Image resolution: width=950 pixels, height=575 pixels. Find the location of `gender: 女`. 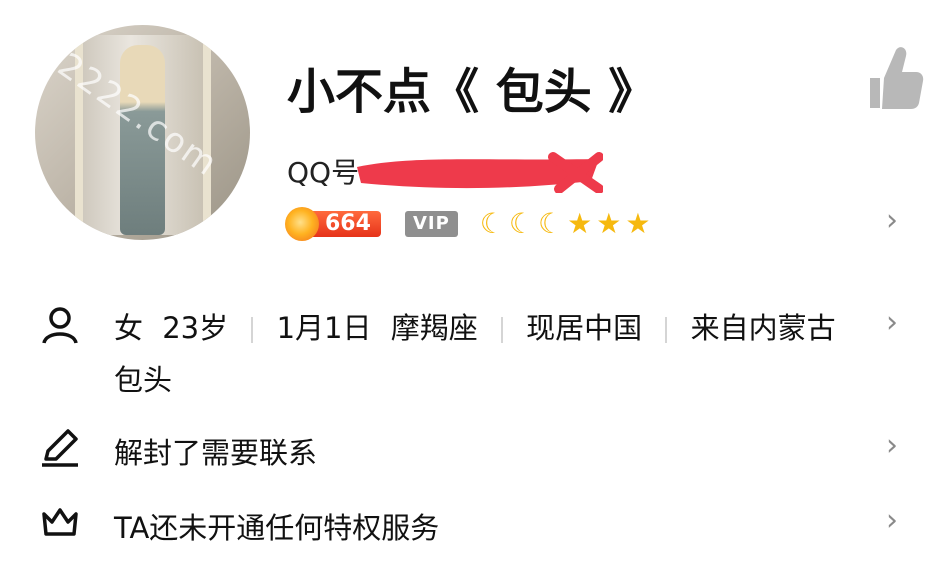

gender: 女 is located at coordinates (129, 328).